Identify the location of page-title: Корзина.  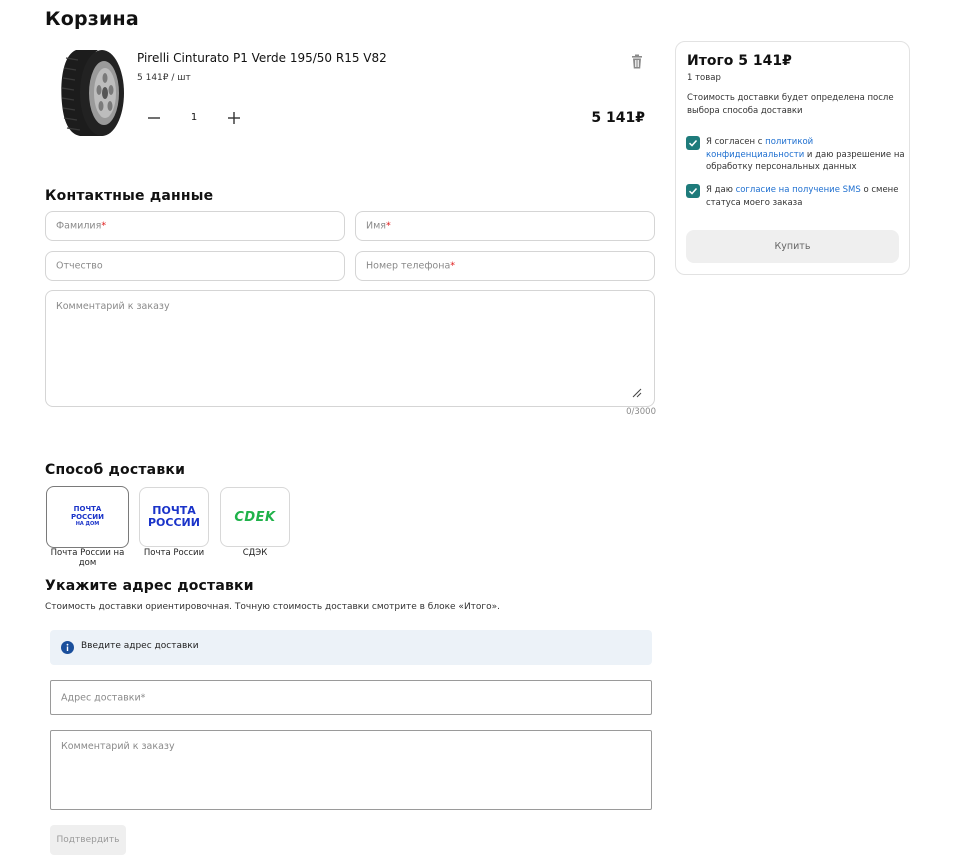
(92, 19).